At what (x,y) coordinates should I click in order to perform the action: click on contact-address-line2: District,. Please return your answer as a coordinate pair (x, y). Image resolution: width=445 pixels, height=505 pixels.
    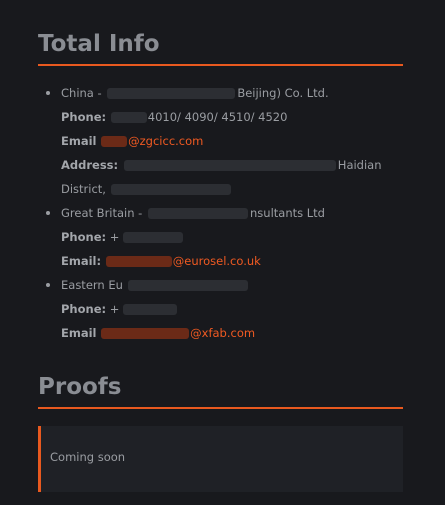
    Looking at the image, I should click on (146, 189).